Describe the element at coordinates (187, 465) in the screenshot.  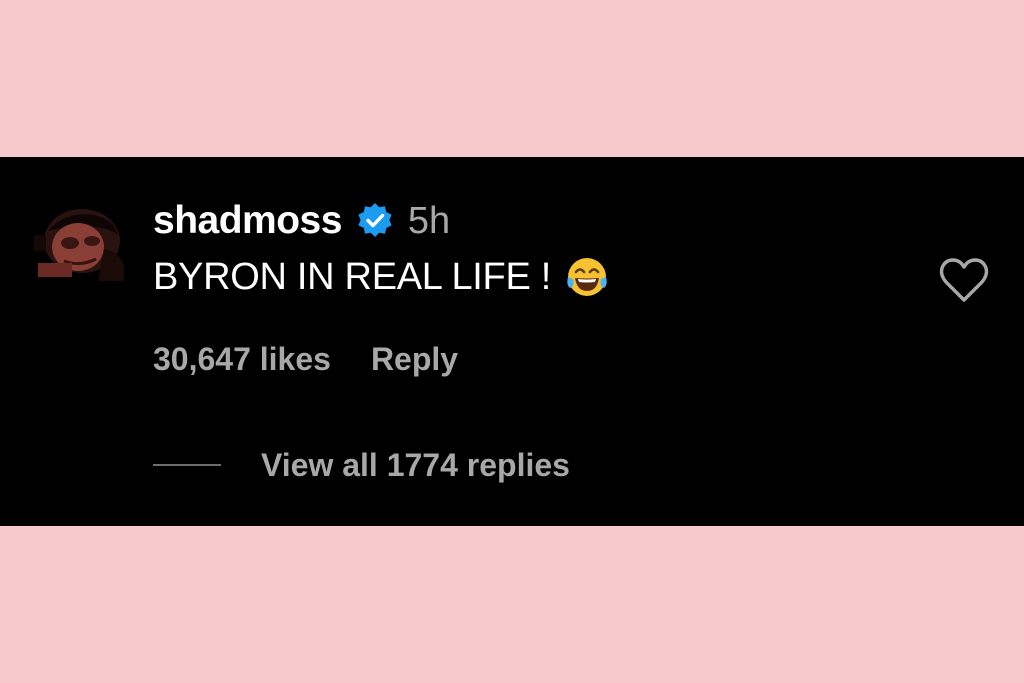
I see `replies-divider` at that location.